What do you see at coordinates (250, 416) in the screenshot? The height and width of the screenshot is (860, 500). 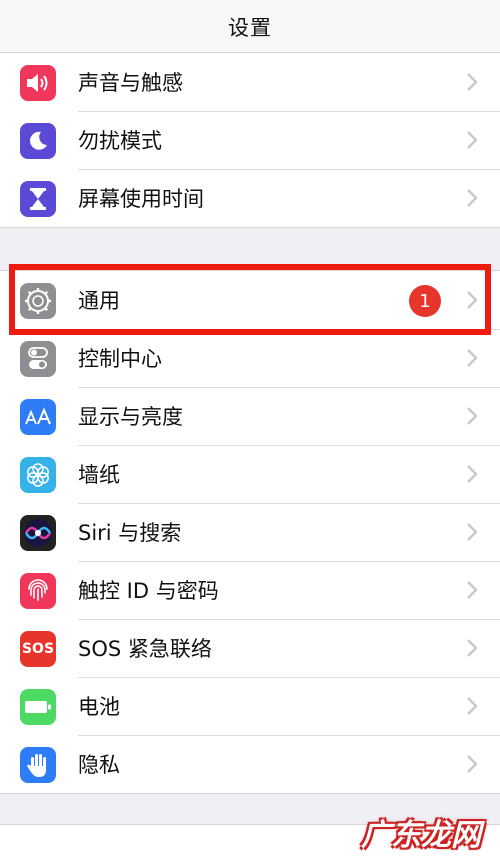 I see `settings-row-display-brightness: 显示与亮度` at bounding box center [250, 416].